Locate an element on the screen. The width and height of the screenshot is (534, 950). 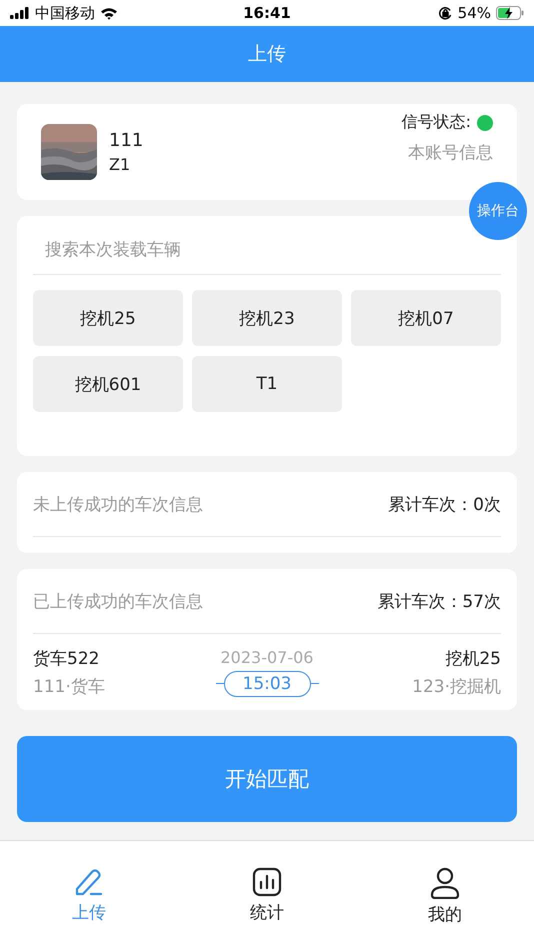
user-icon is located at coordinates (445, 883).